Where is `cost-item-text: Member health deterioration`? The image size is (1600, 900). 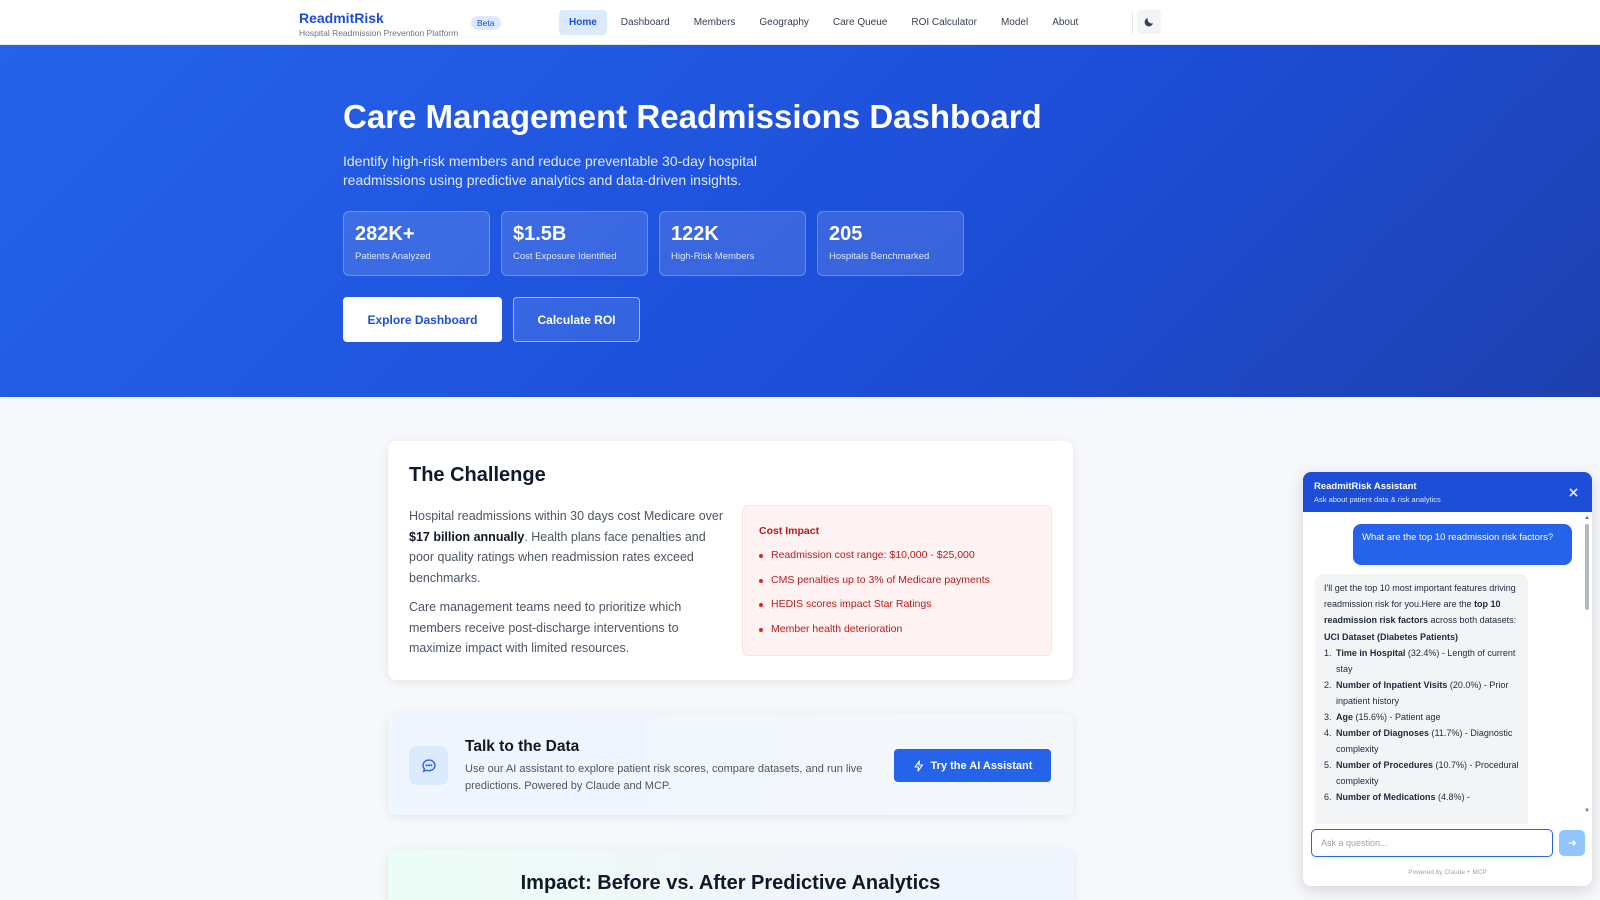 cost-item-text: Member health deterioration is located at coordinates (837, 628).